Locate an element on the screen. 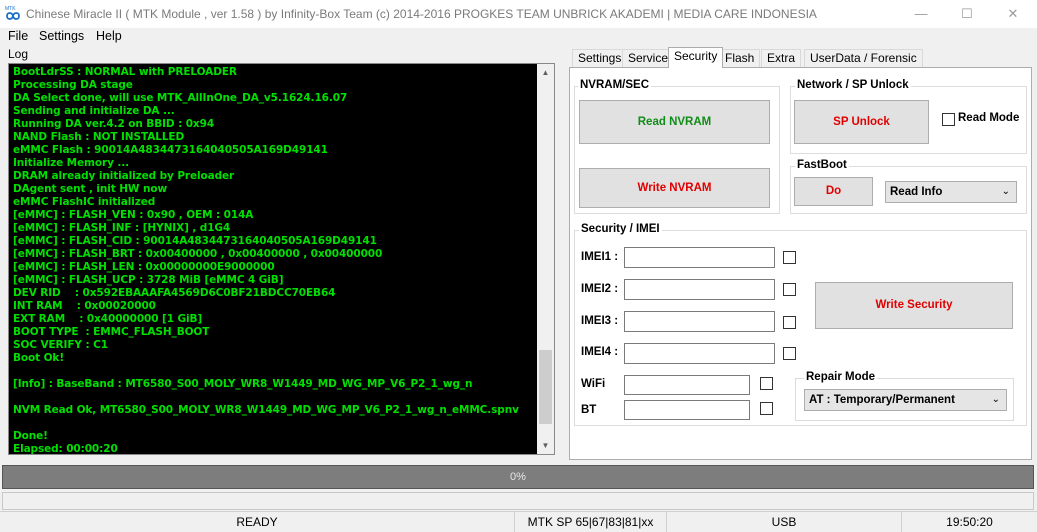 The height and width of the screenshot is (532, 1037). status-state: READY is located at coordinates (257, 522).